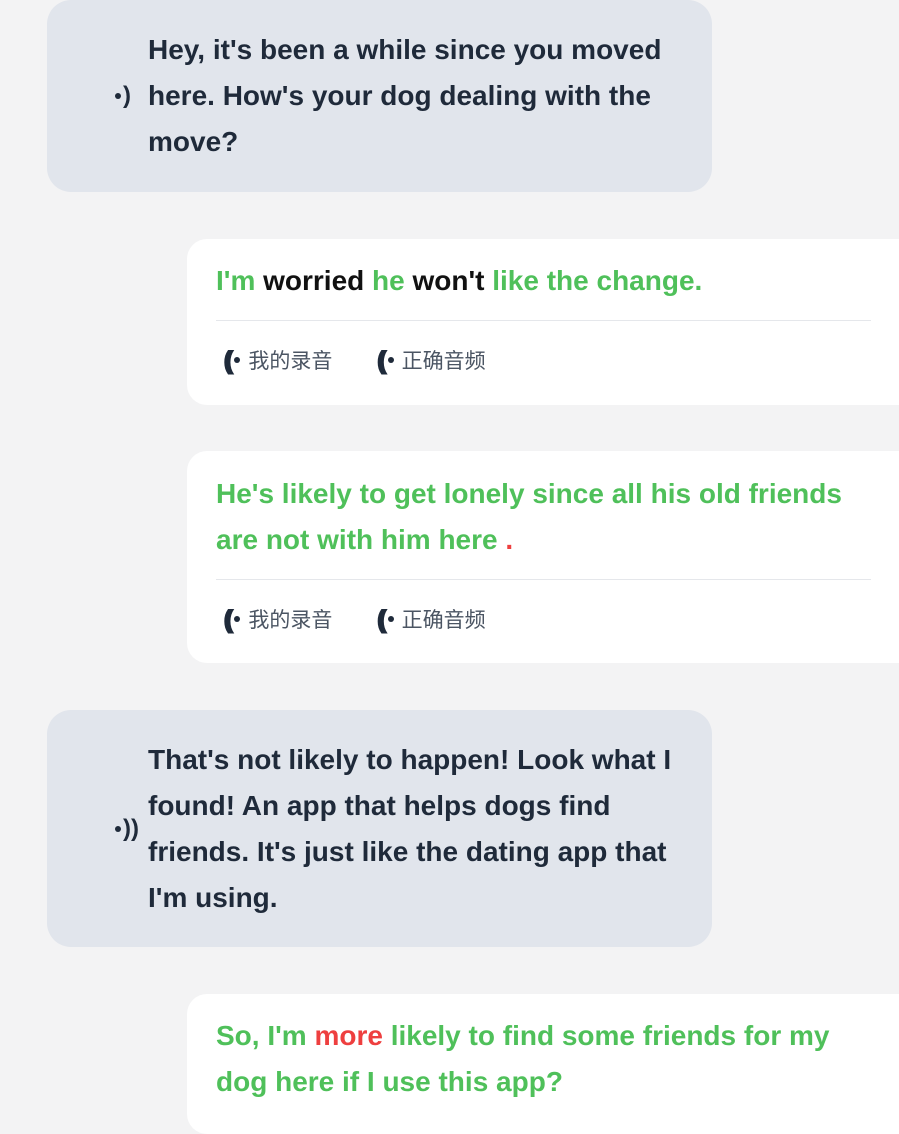 The height and width of the screenshot is (1134, 899). I want to click on speaker-icon: ), so click(123, 96).